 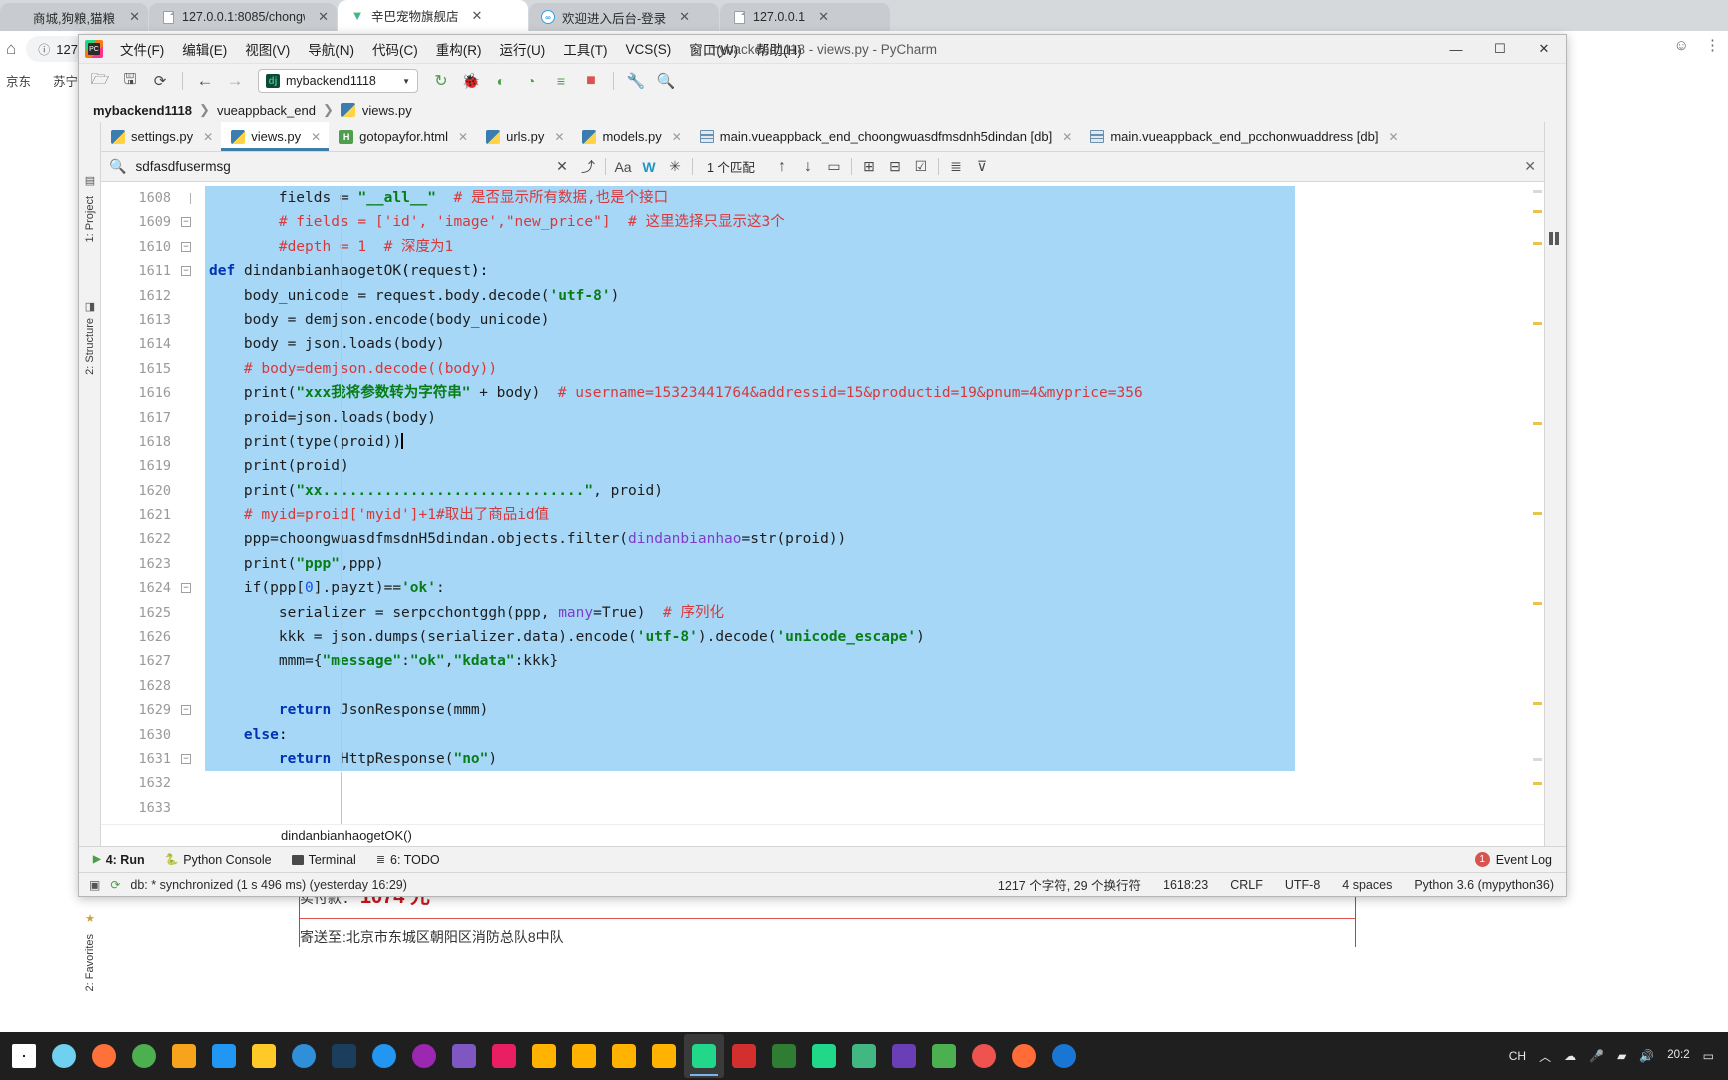 What do you see at coordinates (874, 466) in the screenshot?
I see `code-line: print(proid)` at bounding box center [874, 466].